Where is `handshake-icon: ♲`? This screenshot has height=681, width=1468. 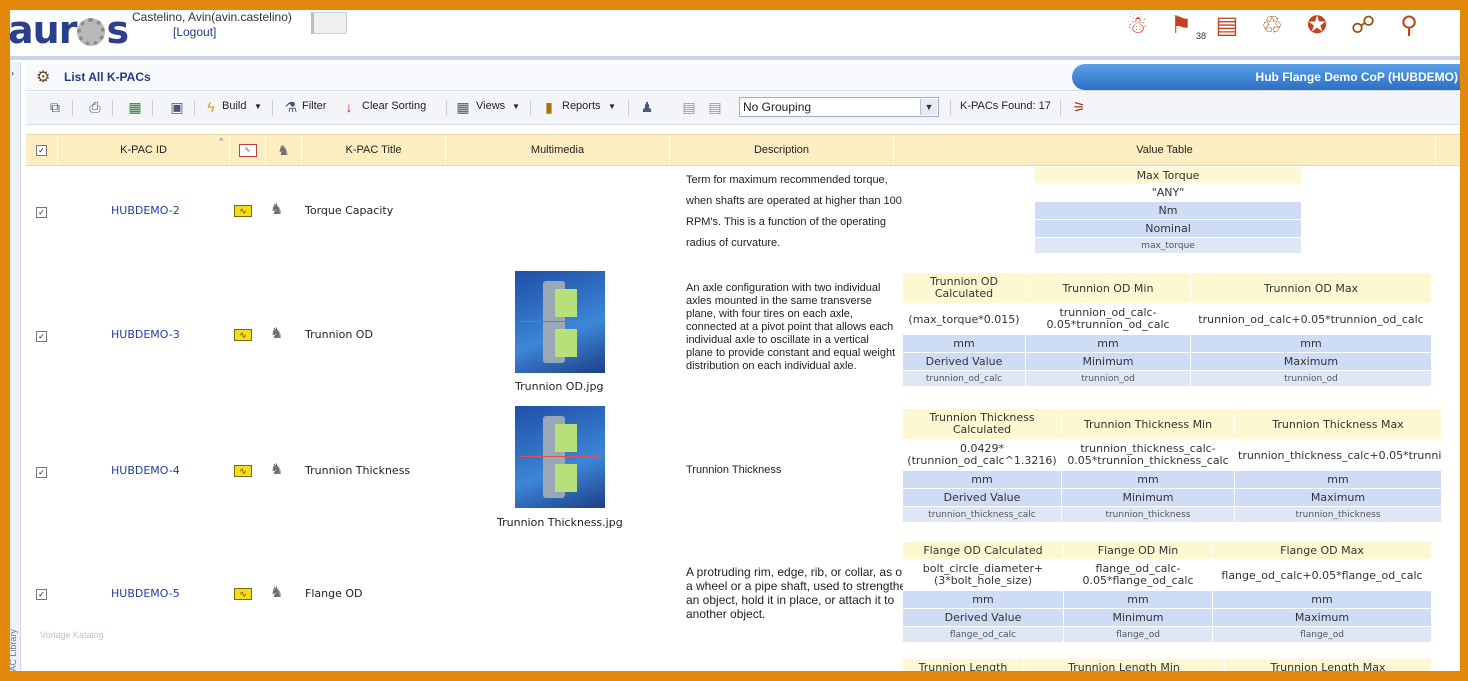 handshake-icon: ♲ is located at coordinates (1272, 26).